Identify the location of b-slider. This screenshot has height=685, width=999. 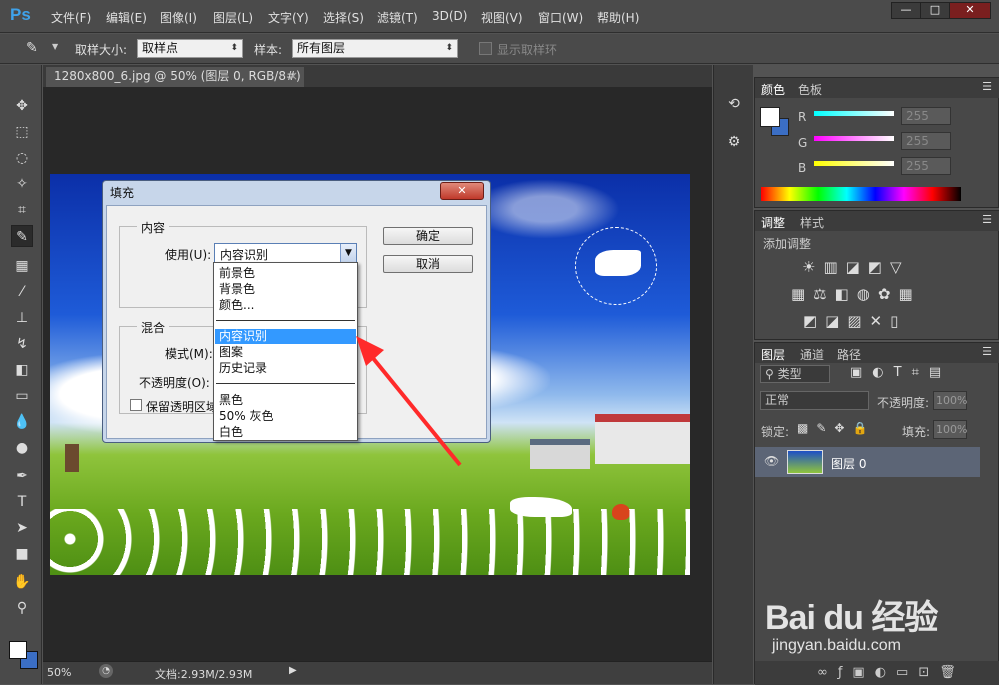
(854, 163).